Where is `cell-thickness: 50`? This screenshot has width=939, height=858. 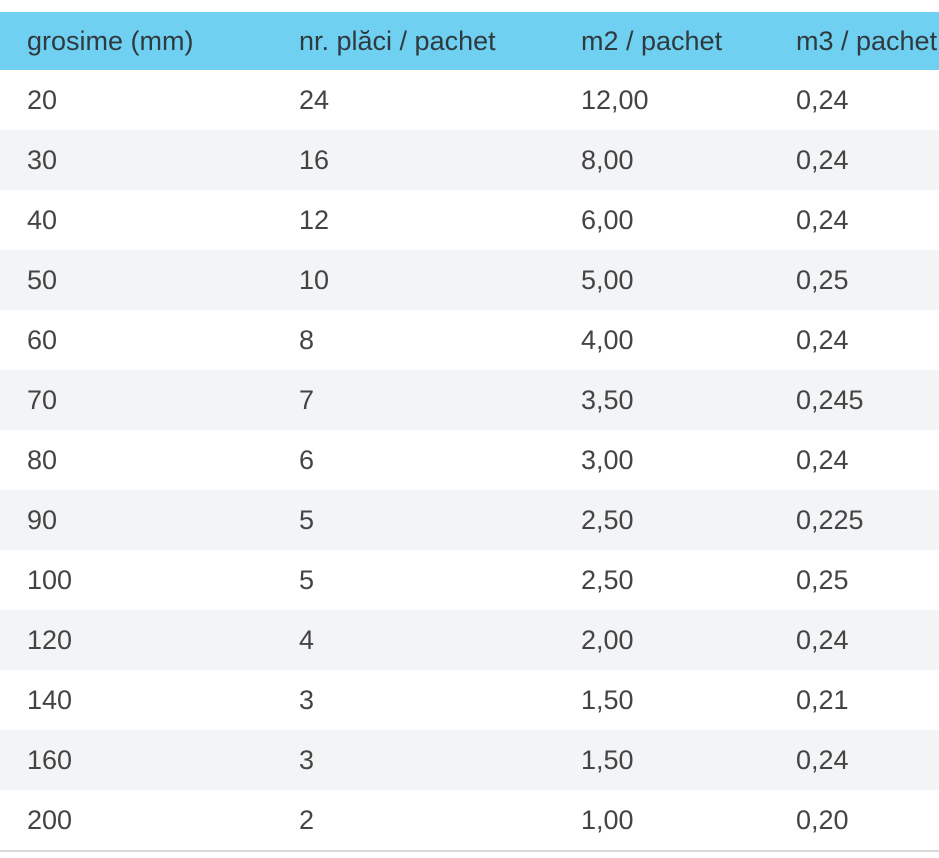
cell-thickness: 50 is located at coordinates (42, 279).